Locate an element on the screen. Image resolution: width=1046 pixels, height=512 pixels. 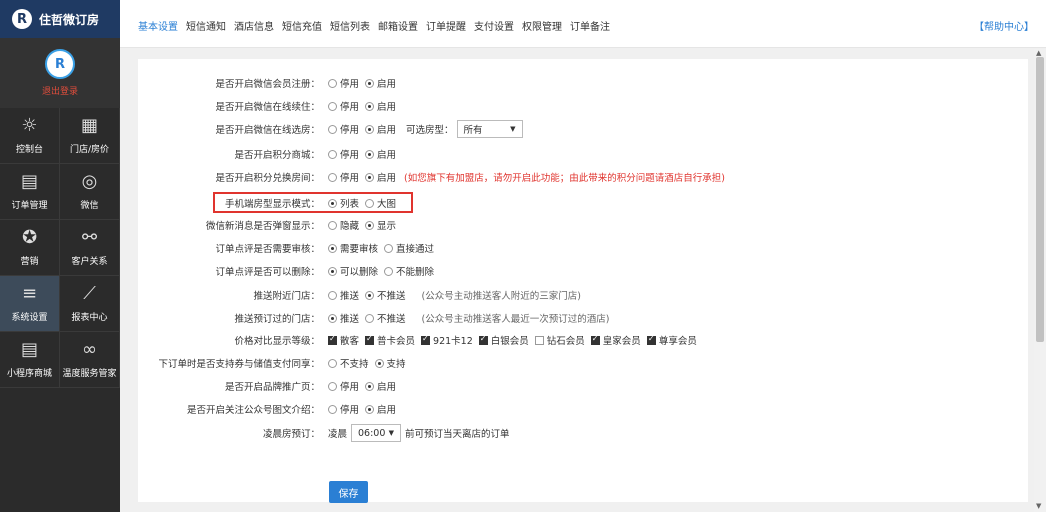
checkbox-option: 钻石会员 is located at coordinates (559, 340).